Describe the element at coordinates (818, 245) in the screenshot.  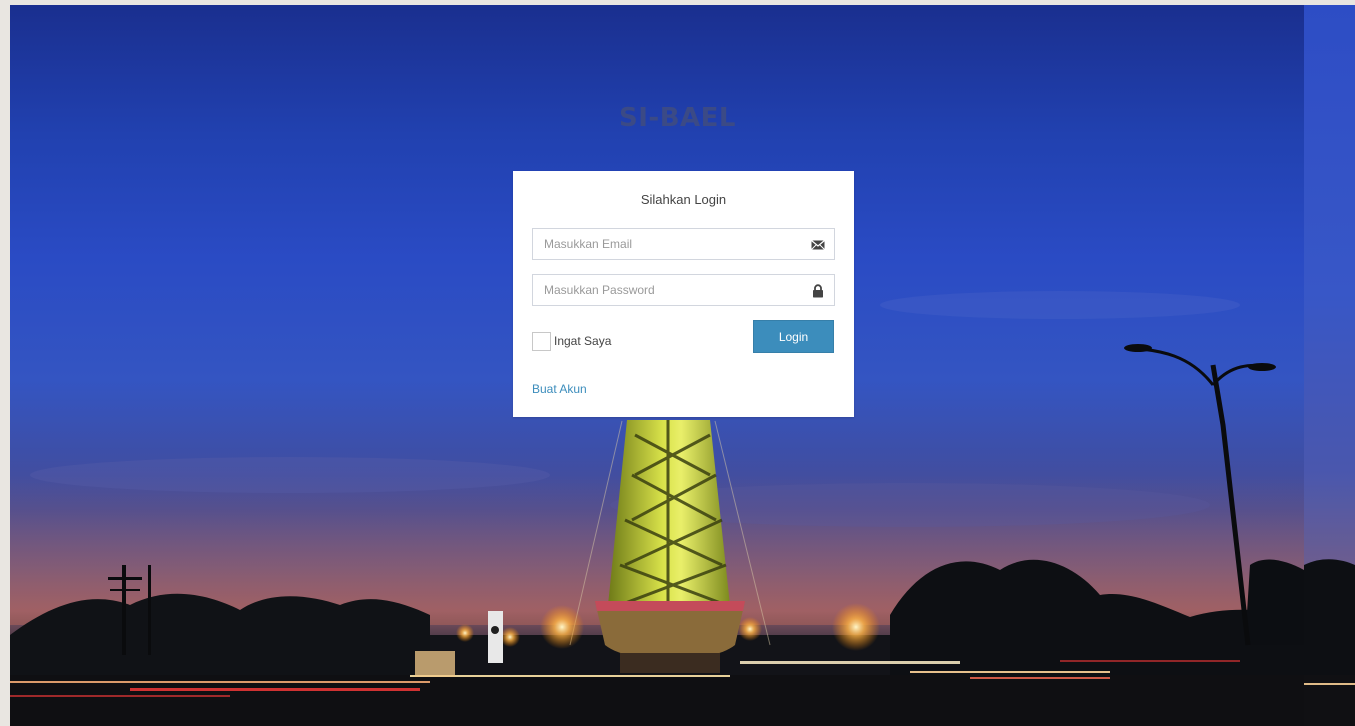
I see `envelope-icon` at that location.